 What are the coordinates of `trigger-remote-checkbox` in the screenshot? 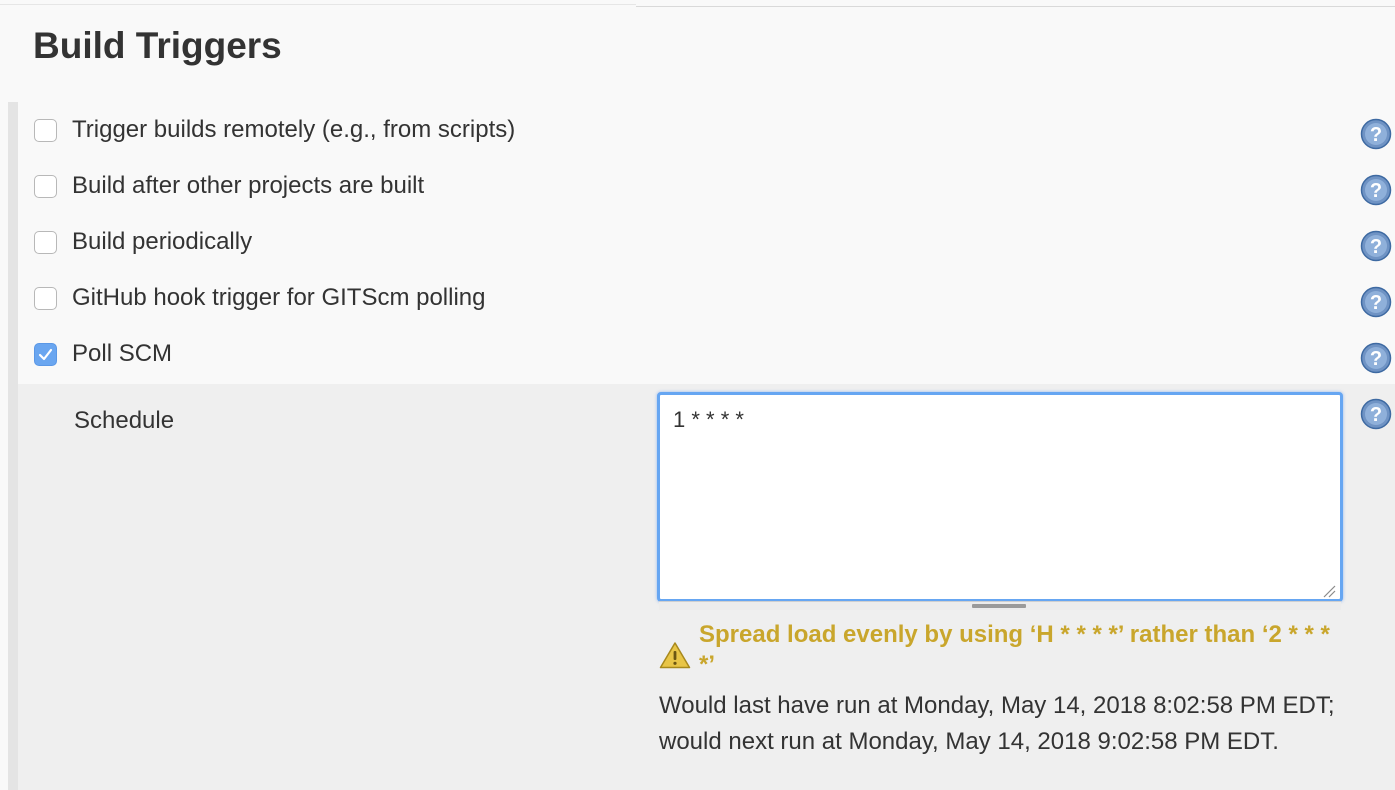 It's located at (45, 130).